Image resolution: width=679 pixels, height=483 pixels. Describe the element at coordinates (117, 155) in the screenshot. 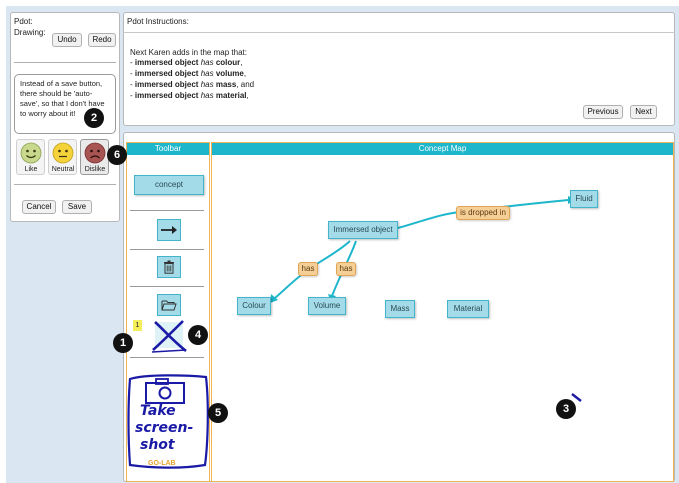

I see `annotation-marker-6: 6` at that location.